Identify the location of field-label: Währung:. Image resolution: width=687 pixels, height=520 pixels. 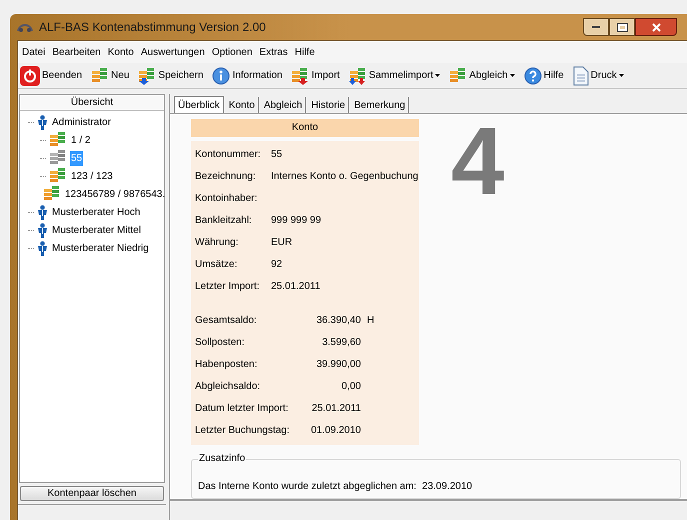
(217, 243).